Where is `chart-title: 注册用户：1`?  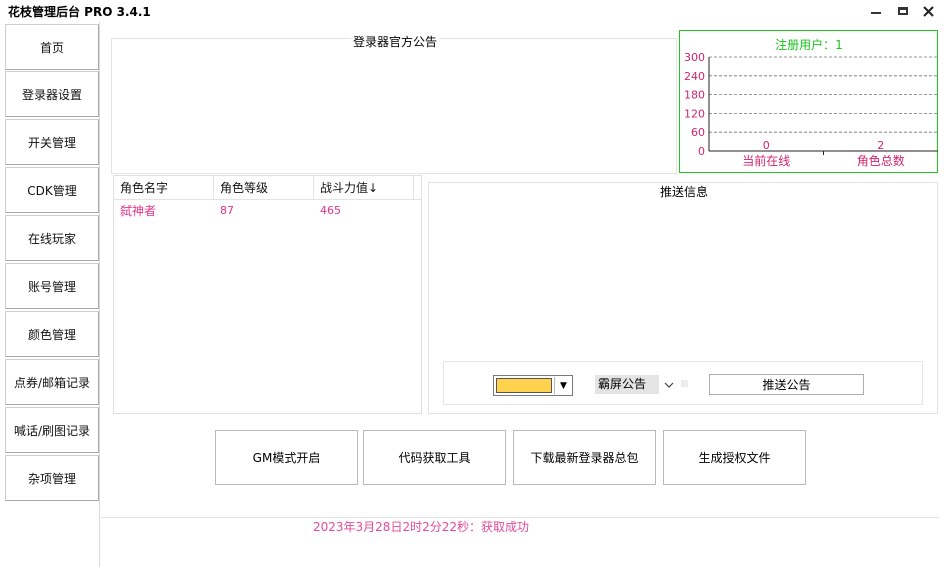 chart-title: 注册用户：1 is located at coordinates (809, 44).